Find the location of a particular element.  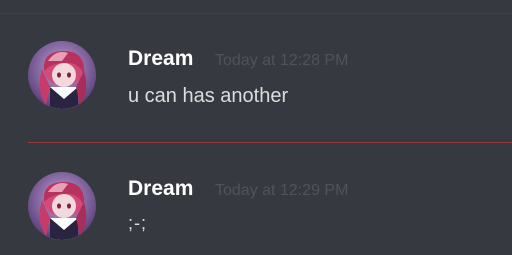

message-timestamp: Today at 12:28 PM is located at coordinates (282, 60).